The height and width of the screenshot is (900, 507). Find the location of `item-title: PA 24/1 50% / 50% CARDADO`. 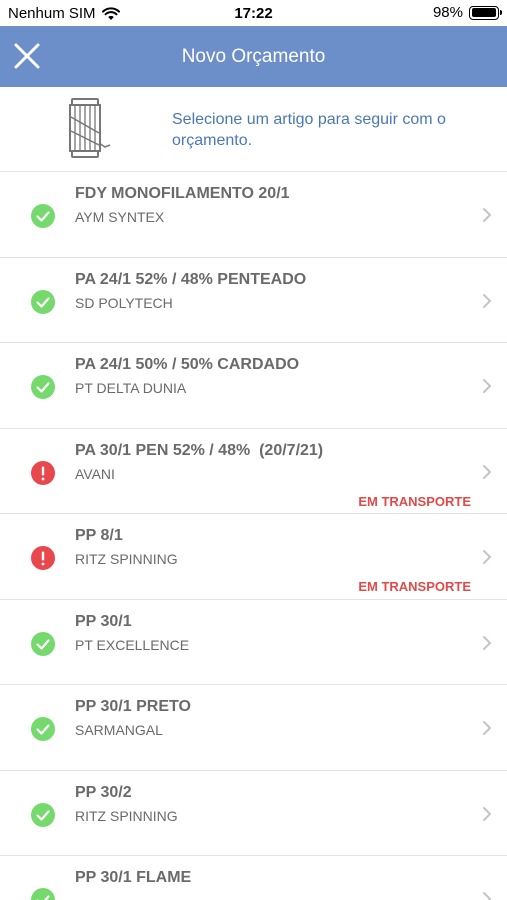

item-title: PA 24/1 50% / 50% CARDADO is located at coordinates (187, 364).